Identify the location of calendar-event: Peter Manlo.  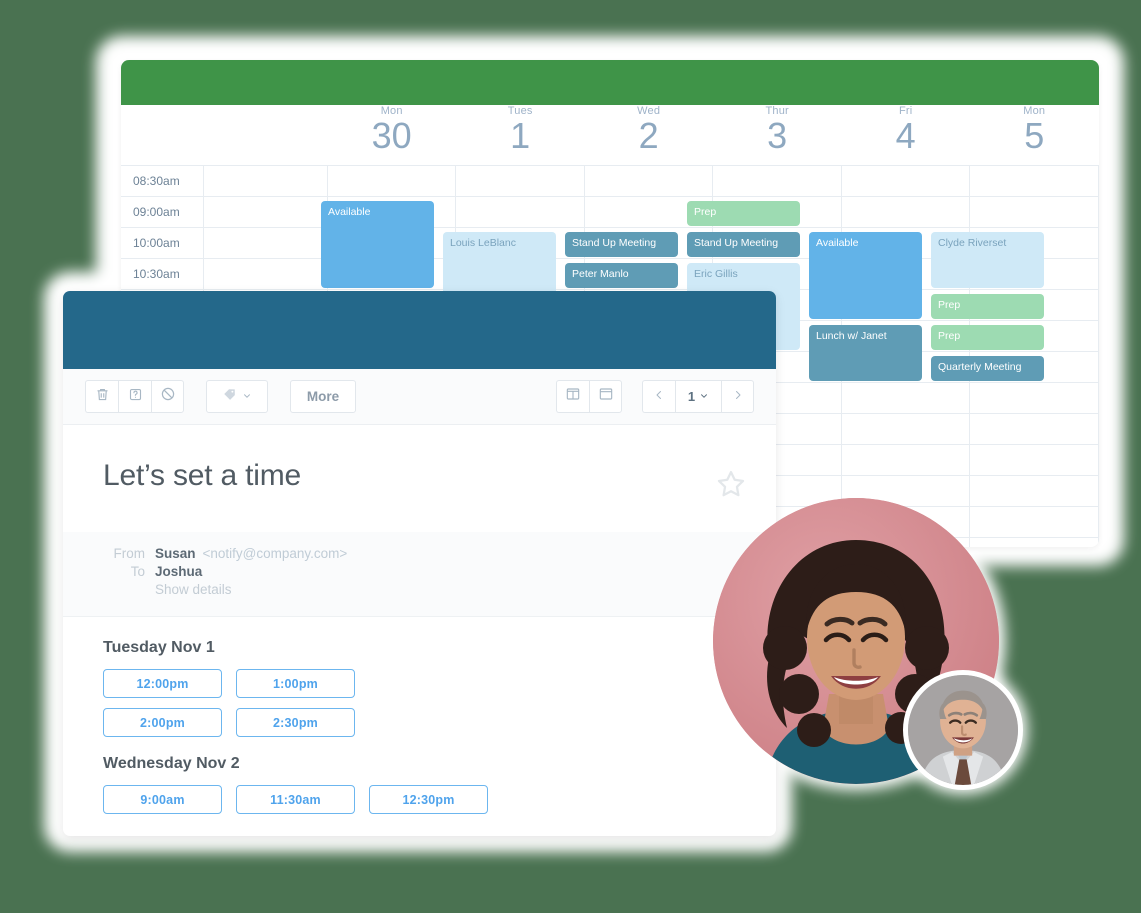
(621, 275).